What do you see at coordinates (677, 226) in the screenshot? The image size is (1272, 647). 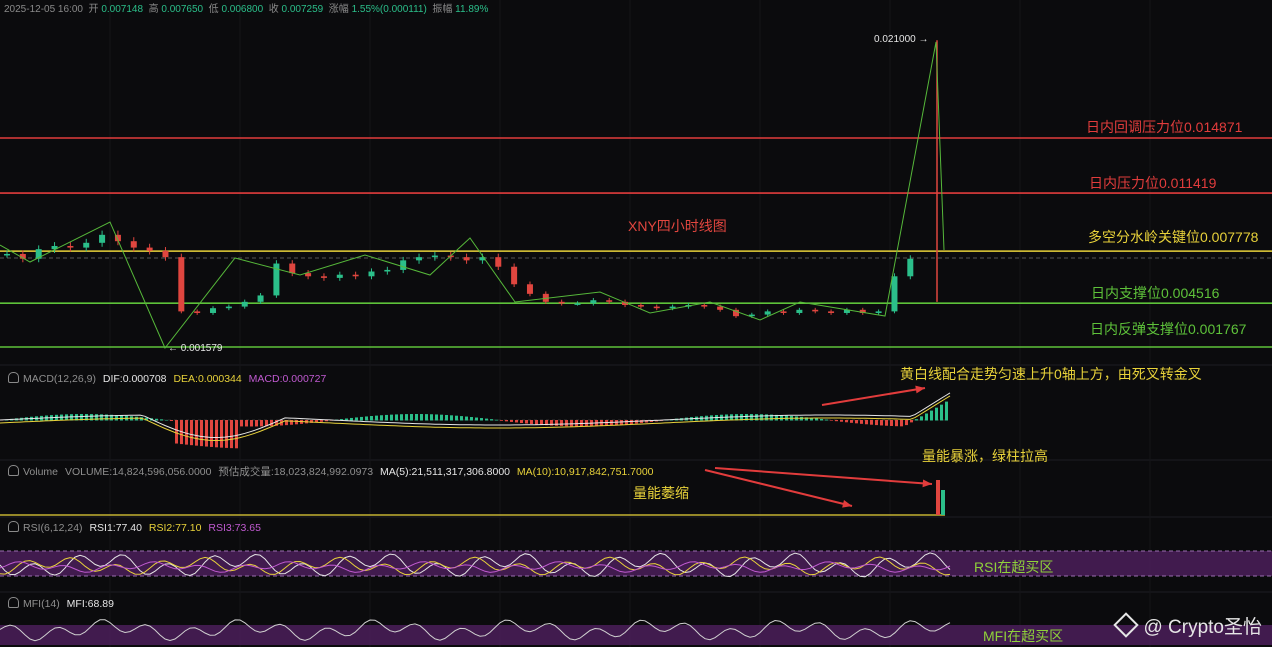 I see `chart-title: XNY四小时线图` at bounding box center [677, 226].